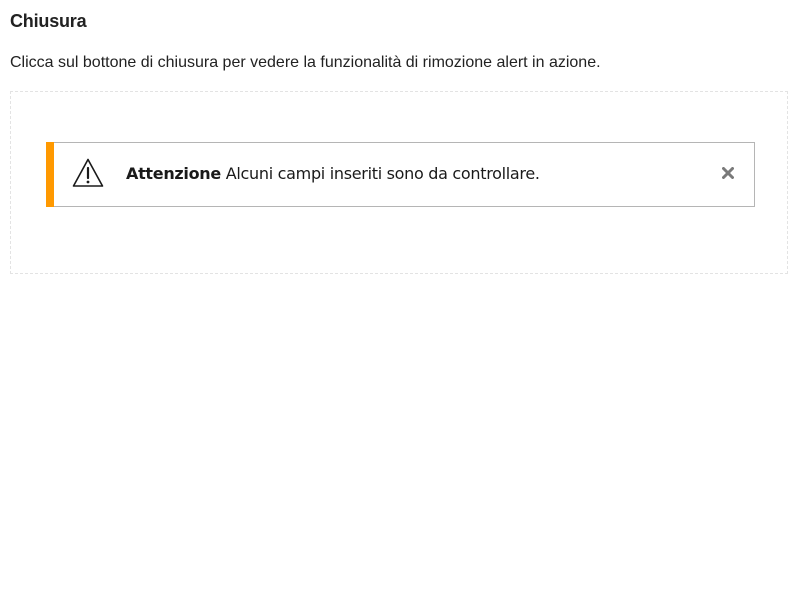 The image size is (800, 600). I want to click on close-icon, so click(728, 174).